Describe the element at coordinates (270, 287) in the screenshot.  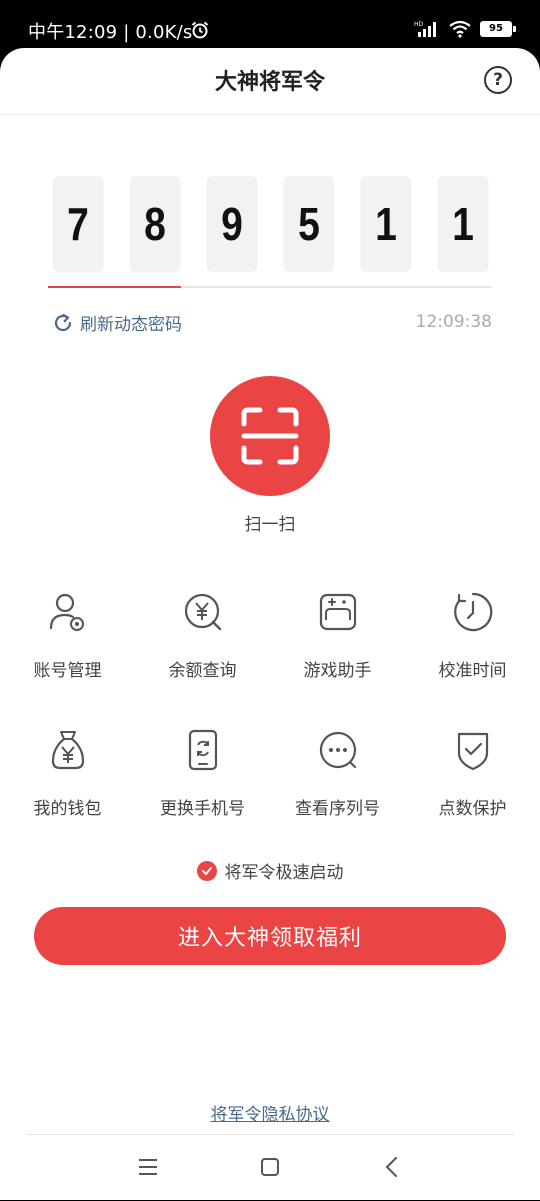
I see `otp-progress-track` at that location.